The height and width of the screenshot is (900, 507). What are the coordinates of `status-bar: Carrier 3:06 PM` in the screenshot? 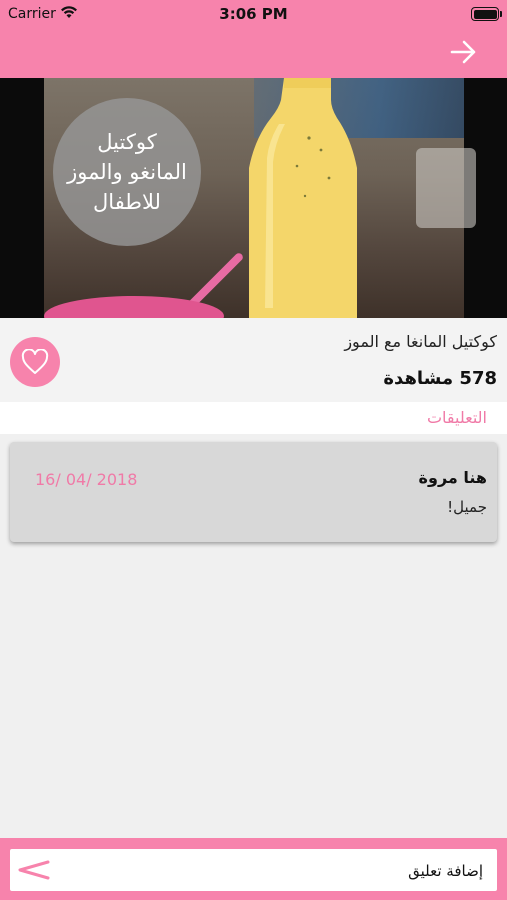 It's located at (253, 14).